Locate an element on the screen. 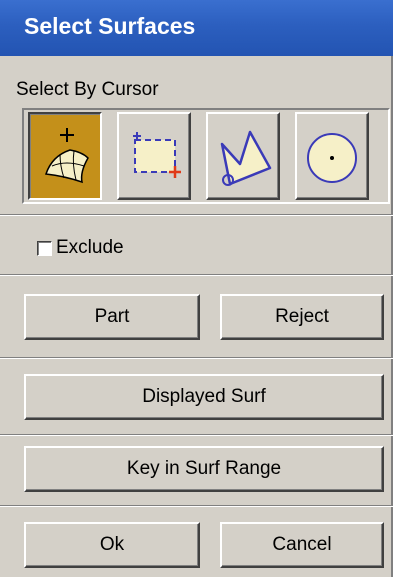 This screenshot has width=403, height=577. surface-pick-icon is located at coordinates (66, 156).